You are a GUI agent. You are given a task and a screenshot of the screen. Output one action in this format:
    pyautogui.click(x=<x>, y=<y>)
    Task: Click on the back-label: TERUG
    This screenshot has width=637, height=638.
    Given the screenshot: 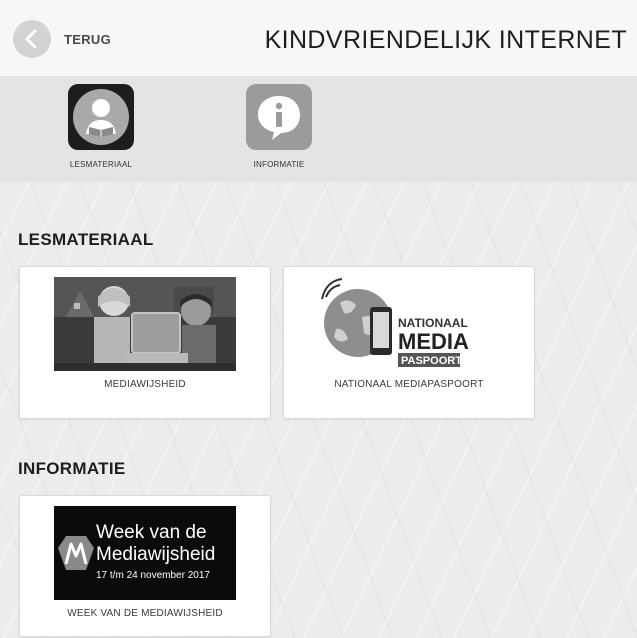 What is the action you would take?
    pyautogui.click(x=87, y=39)
    